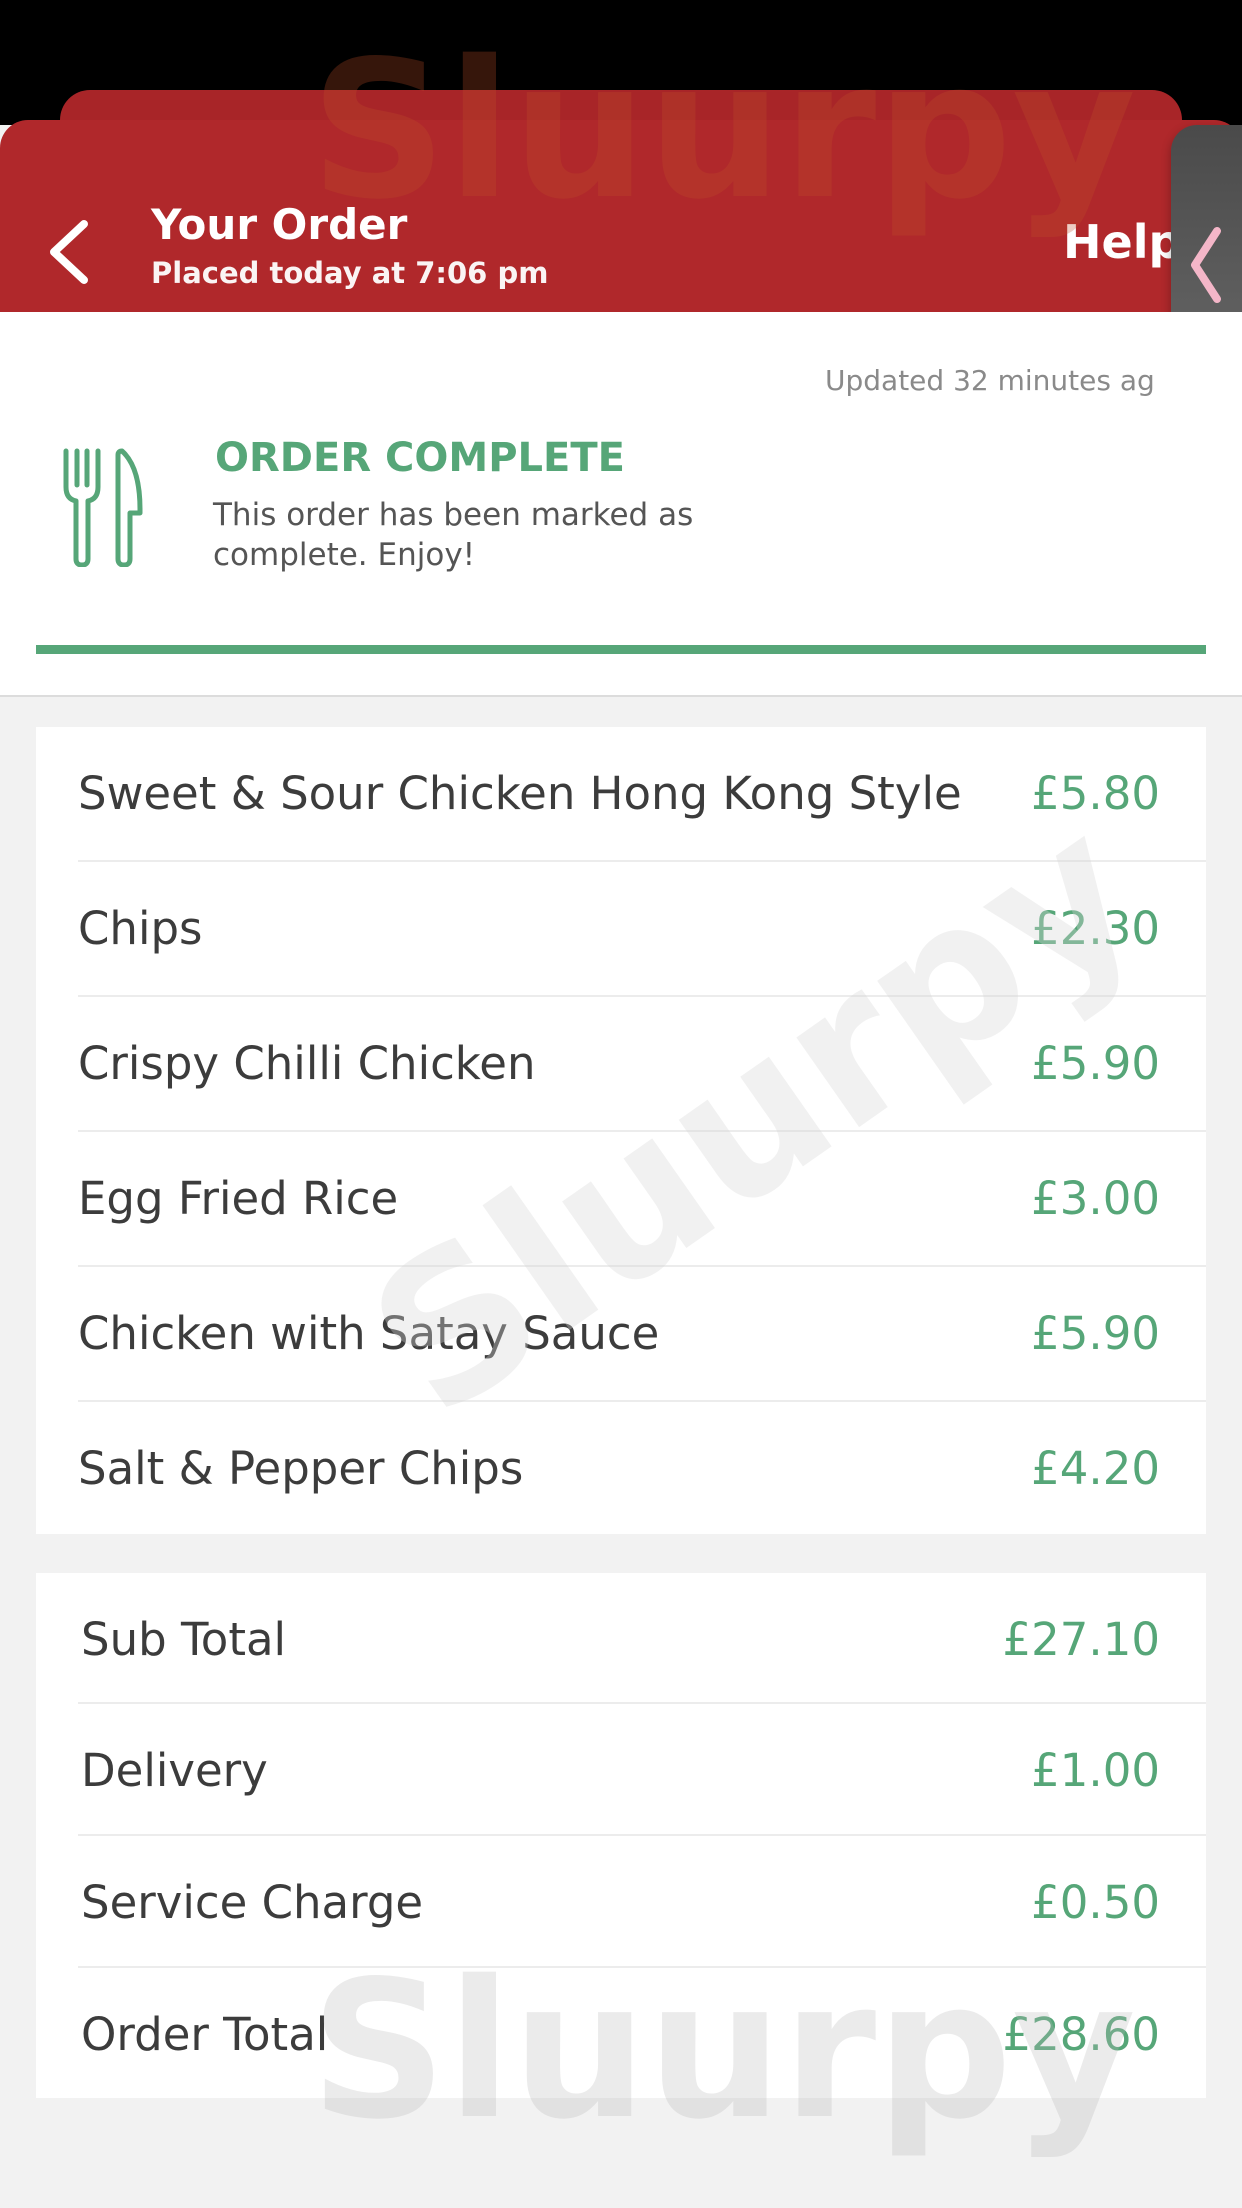  Describe the element at coordinates (621, 216) in the screenshot. I see `order-header: Your Order Placed today at 7:06 pm` at that location.